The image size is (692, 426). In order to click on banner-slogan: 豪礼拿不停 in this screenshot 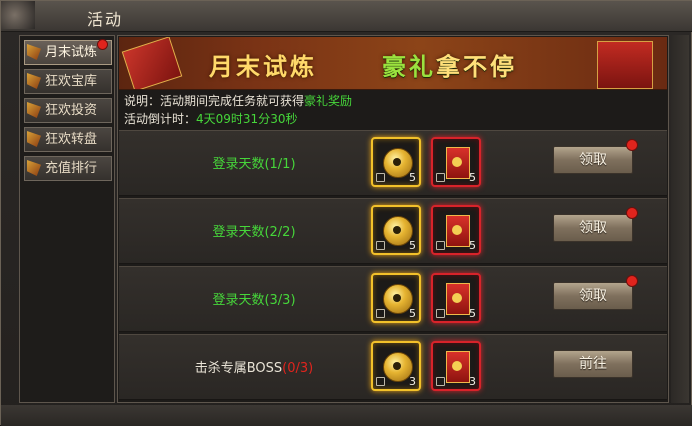, I will do `click(449, 67)`.